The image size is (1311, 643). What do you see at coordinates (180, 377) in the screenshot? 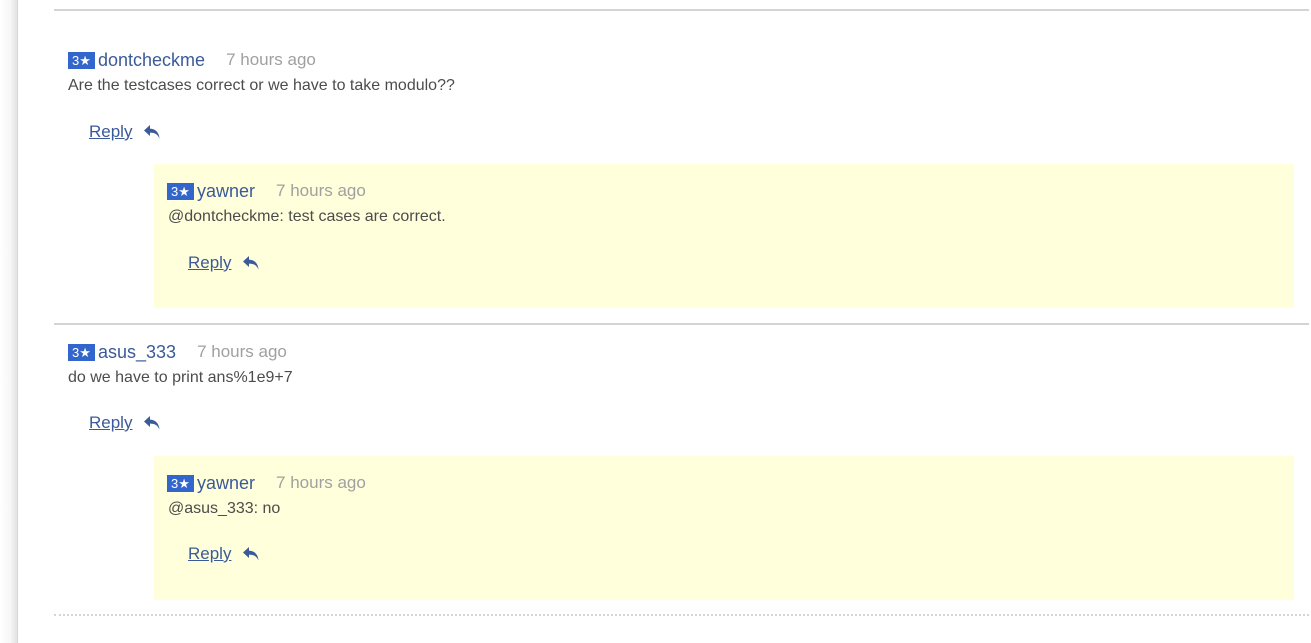
I see `comment-text: do we have to print ans%1e9+7` at bounding box center [180, 377].